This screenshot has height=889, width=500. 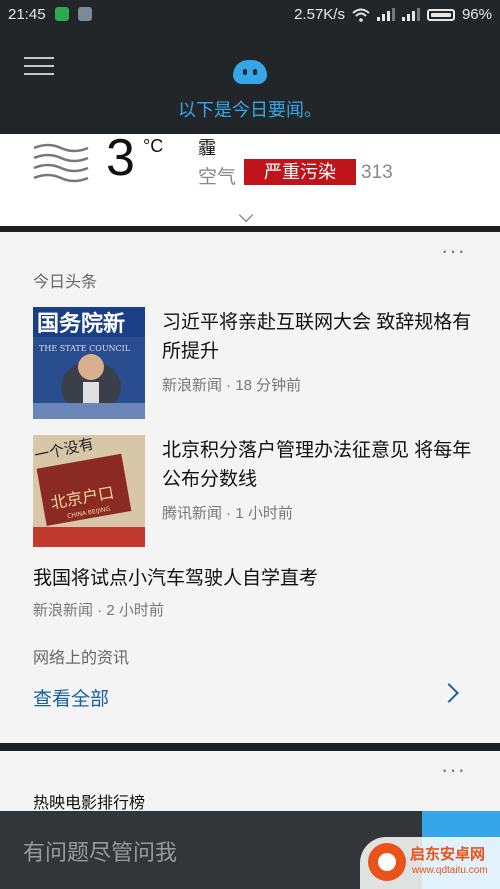 I want to click on aqi-value: 313, so click(x=377, y=172).